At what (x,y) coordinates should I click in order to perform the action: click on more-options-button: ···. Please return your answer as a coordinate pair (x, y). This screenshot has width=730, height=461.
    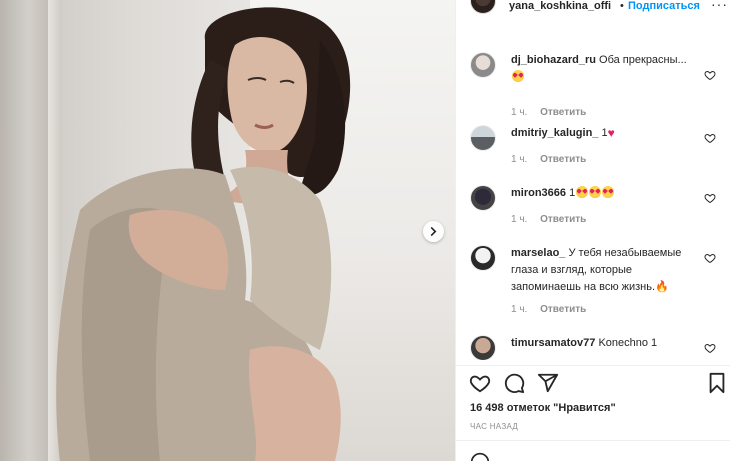
    Looking at the image, I should click on (719, 6).